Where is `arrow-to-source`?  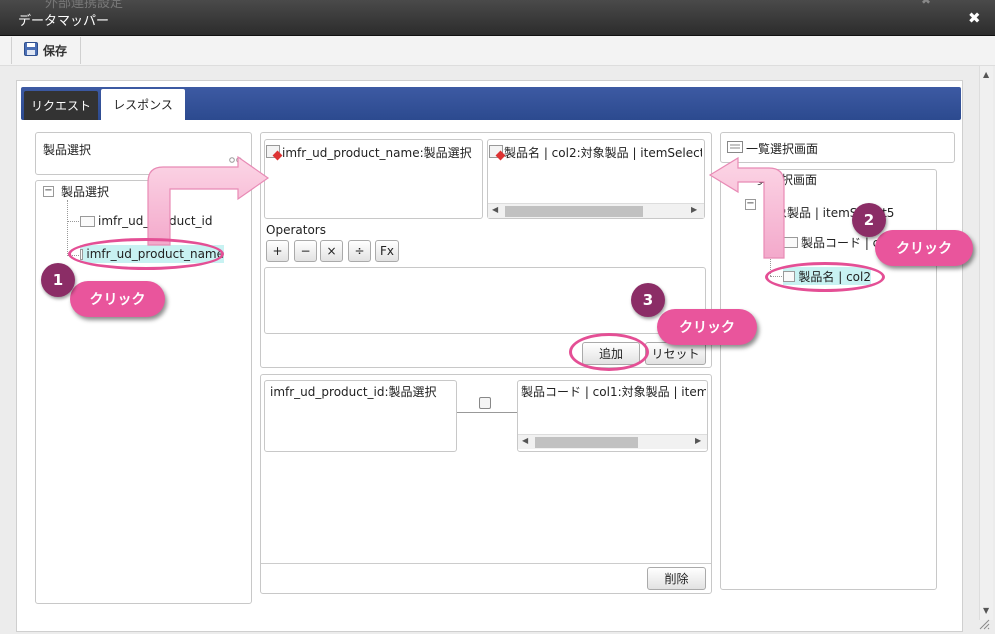
arrow-to-source is located at coordinates (208, 200).